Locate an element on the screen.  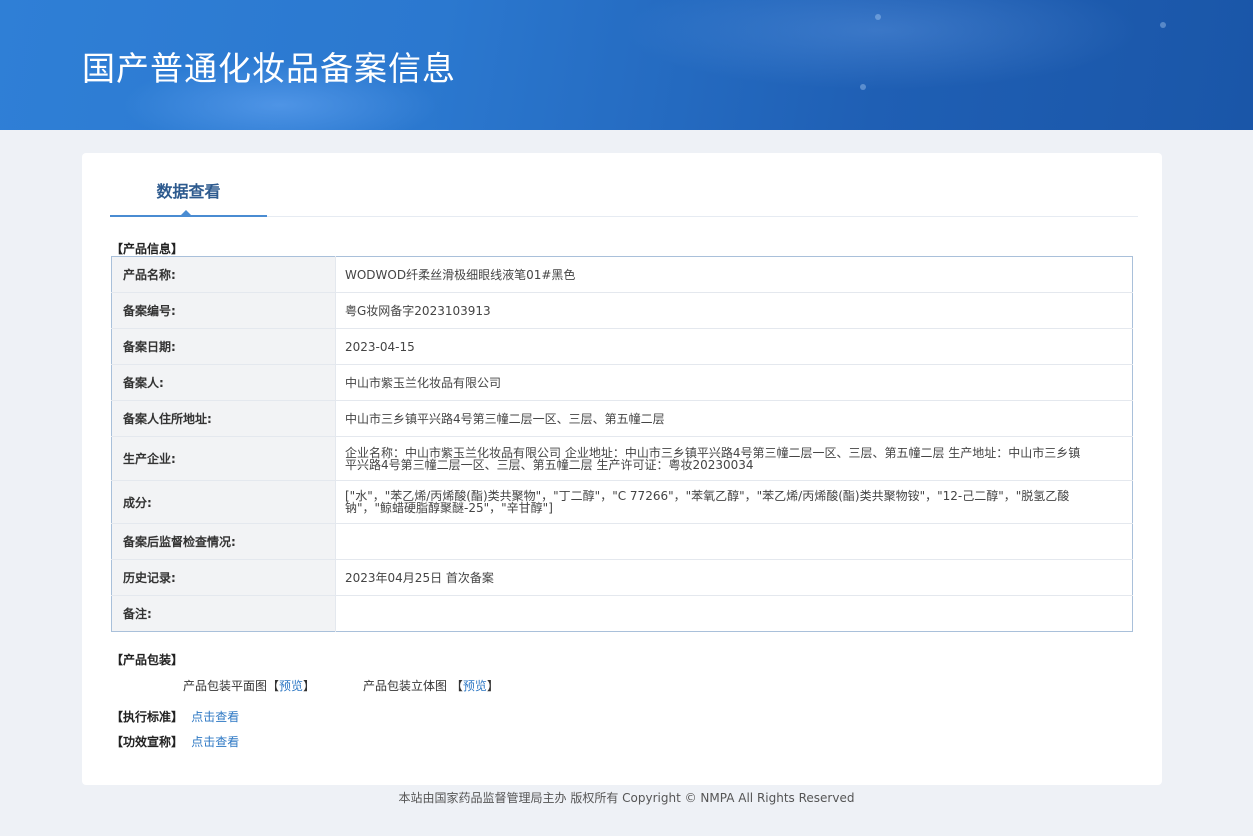
row-value: 中山市三乡镇平兴路4号第三幢二层一区、三层、第五幢二层 is located at coordinates (734, 418).